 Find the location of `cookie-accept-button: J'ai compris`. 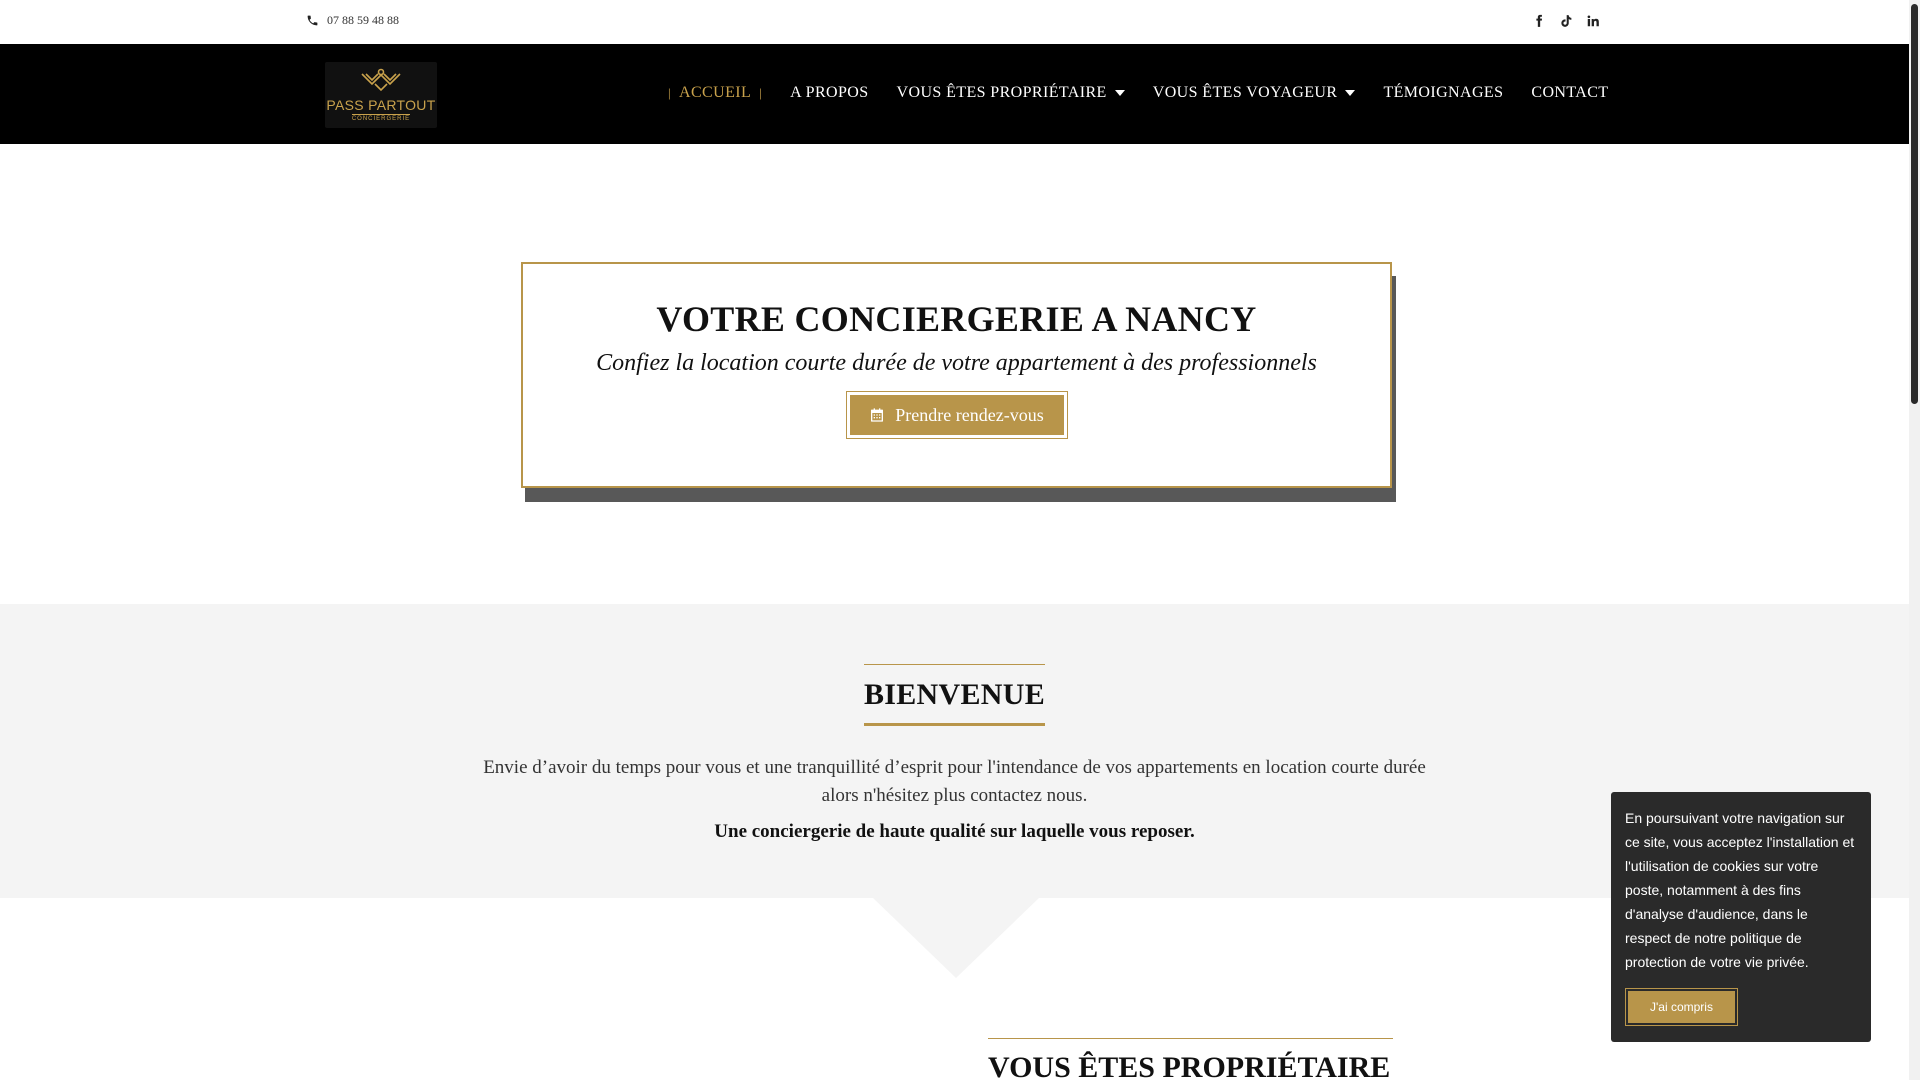

cookie-accept-button: J'ai compris is located at coordinates (1681, 1007).